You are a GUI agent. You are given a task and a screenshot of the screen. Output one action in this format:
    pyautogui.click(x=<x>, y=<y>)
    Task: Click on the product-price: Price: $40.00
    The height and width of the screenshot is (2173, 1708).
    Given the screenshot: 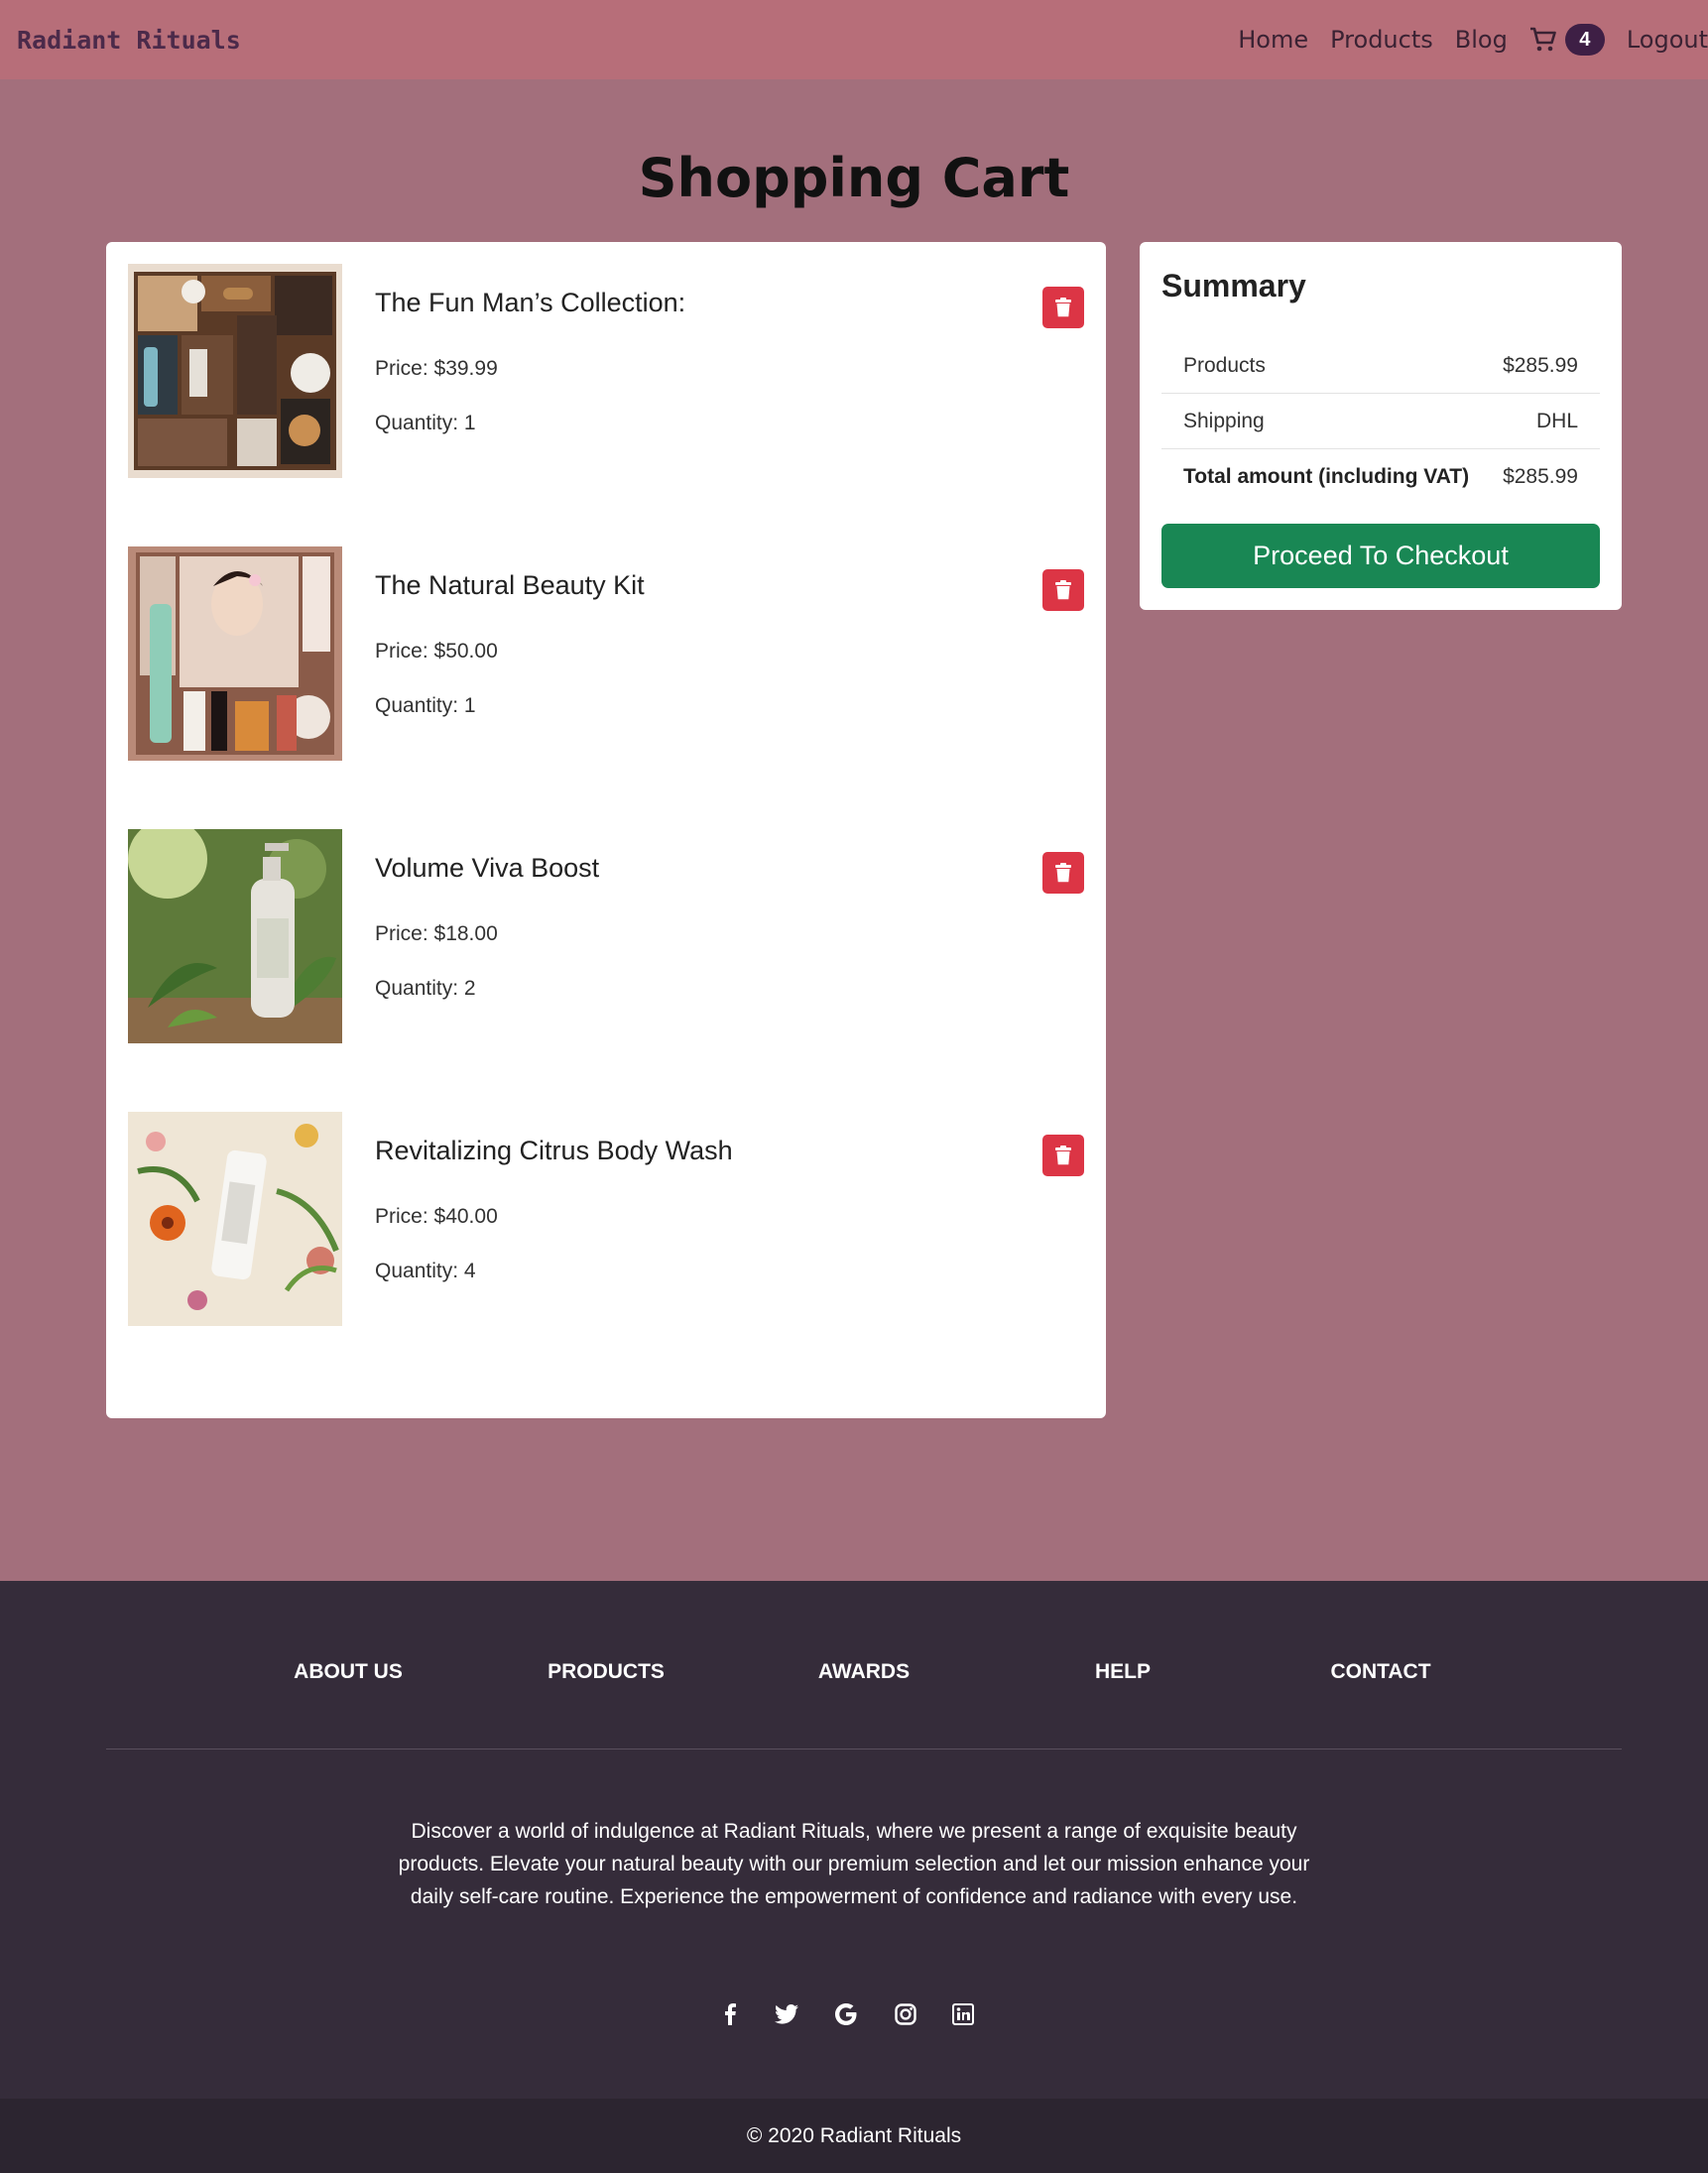 What is the action you would take?
    pyautogui.click(x=436, y=1216)
    